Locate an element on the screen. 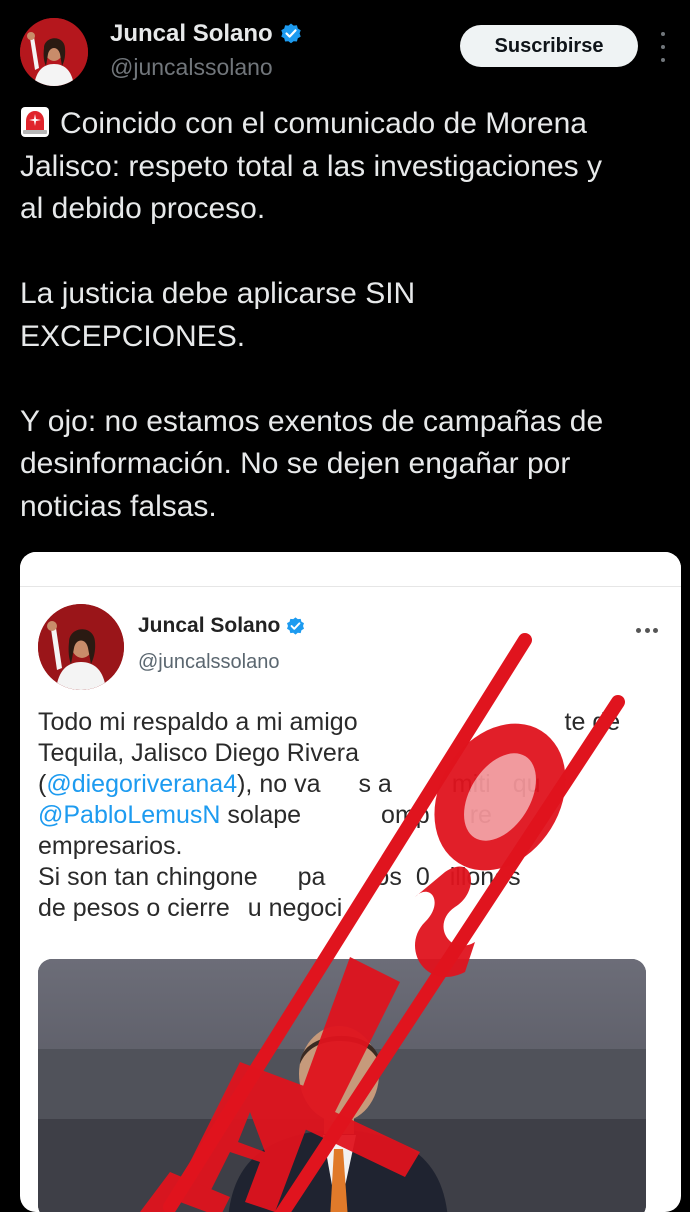 This screenshot has height=1212, width=690. divider is located at coordinates (350, 586).